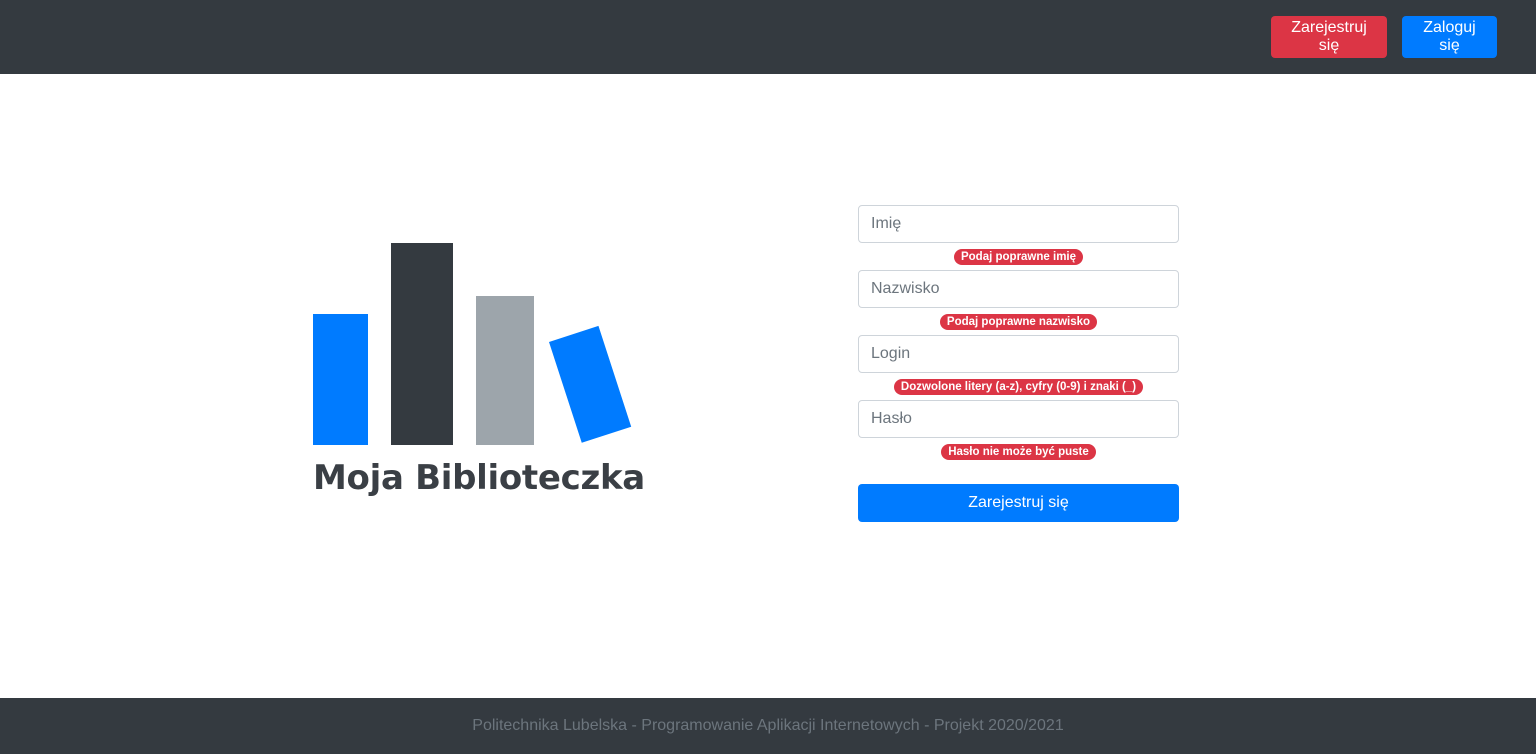  I want to click on login-nav-button: Zaloguj się, so click(1449, 37).